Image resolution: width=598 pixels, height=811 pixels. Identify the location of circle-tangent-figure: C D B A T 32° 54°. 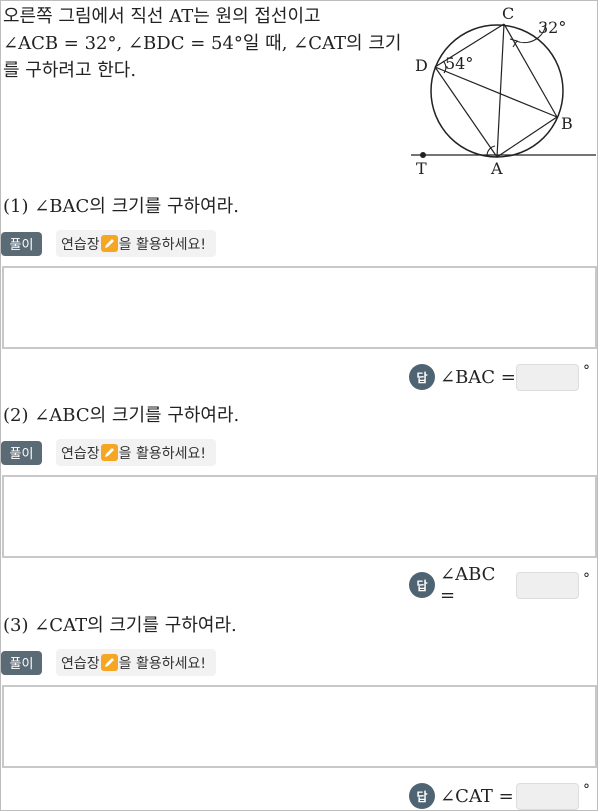
(503, 91).